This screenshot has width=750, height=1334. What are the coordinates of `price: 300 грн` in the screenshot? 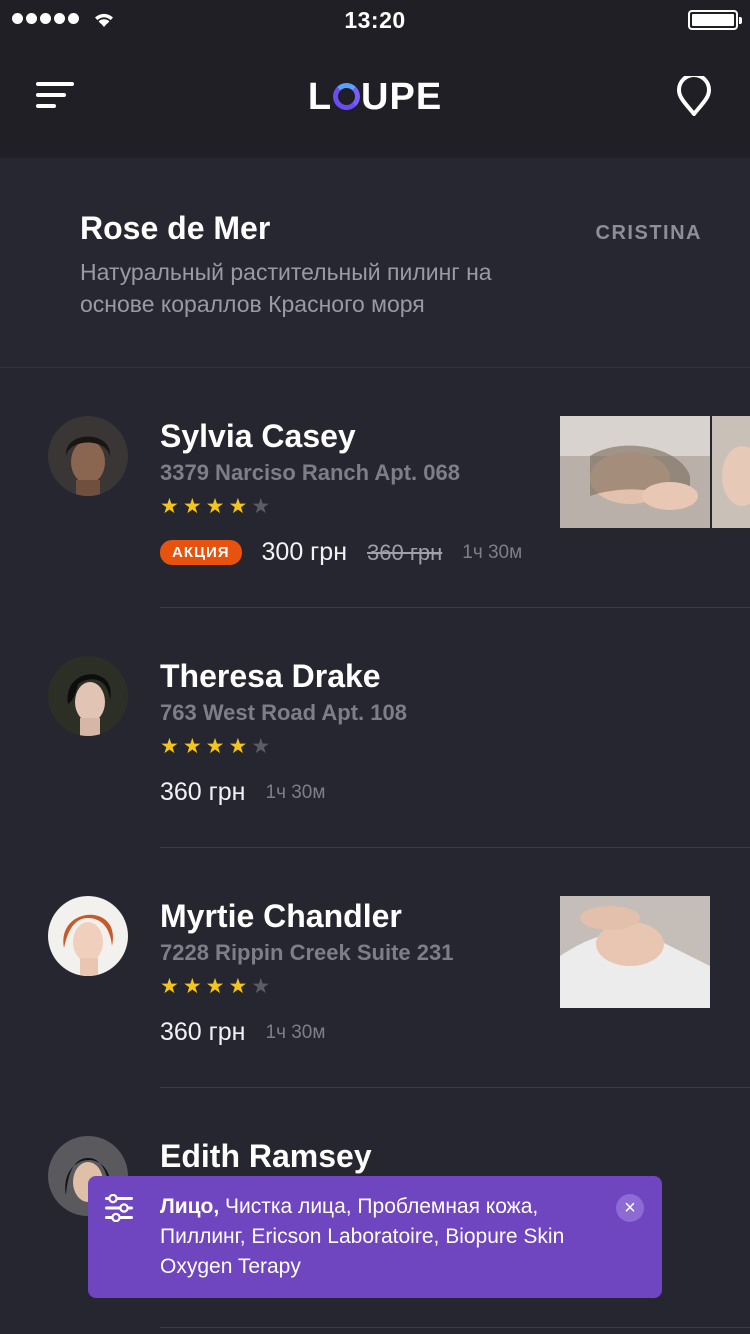 It's located at (304, 552).